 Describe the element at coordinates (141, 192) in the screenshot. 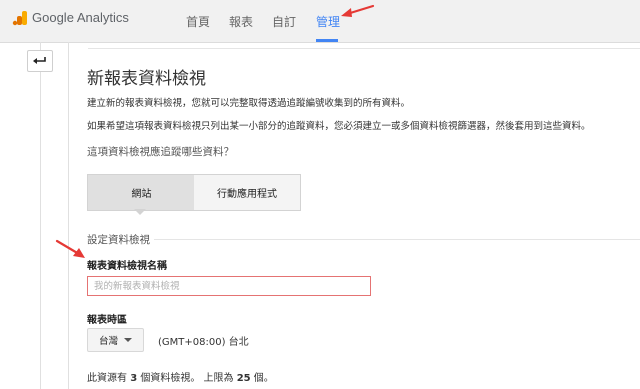

I see `segment-website: 網站` at that location.